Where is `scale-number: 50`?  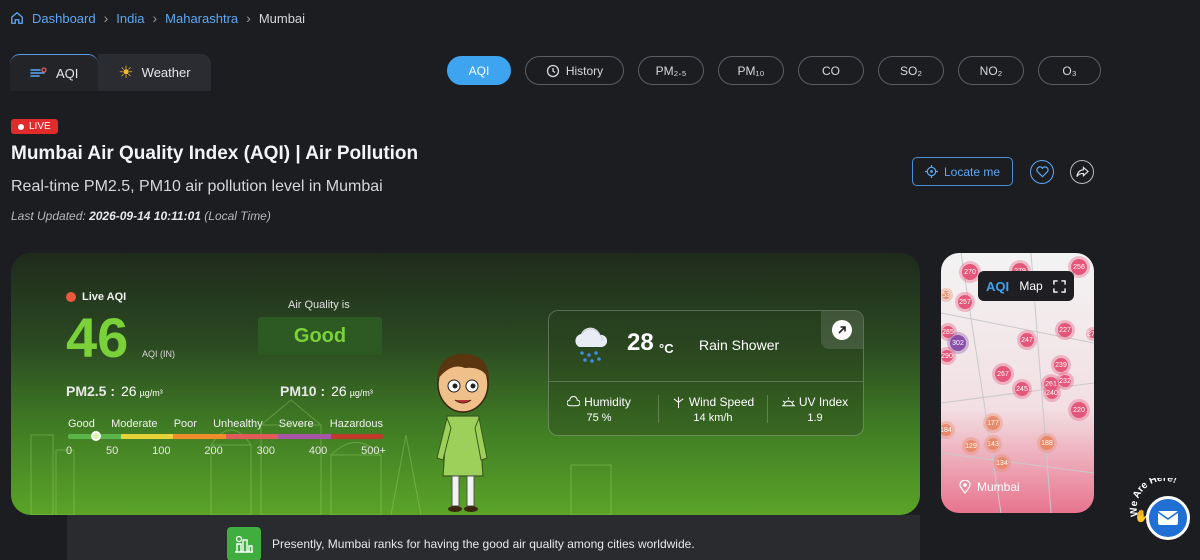 scale-number: 50 is located at coordinates (112, 451).